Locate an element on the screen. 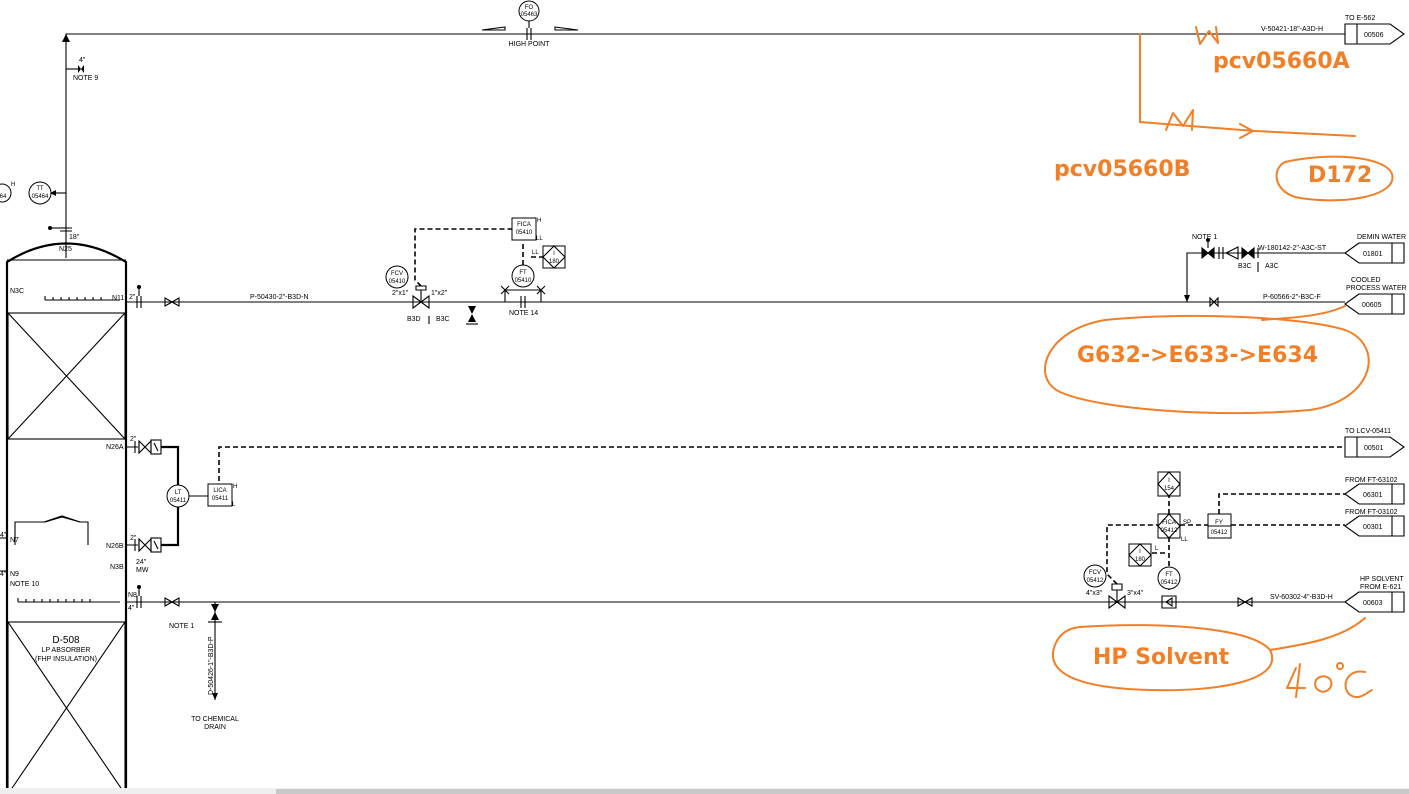 The width and height of the screenshot is (1409, 794). n25-size: 18" is located at coordinates (74, 237).